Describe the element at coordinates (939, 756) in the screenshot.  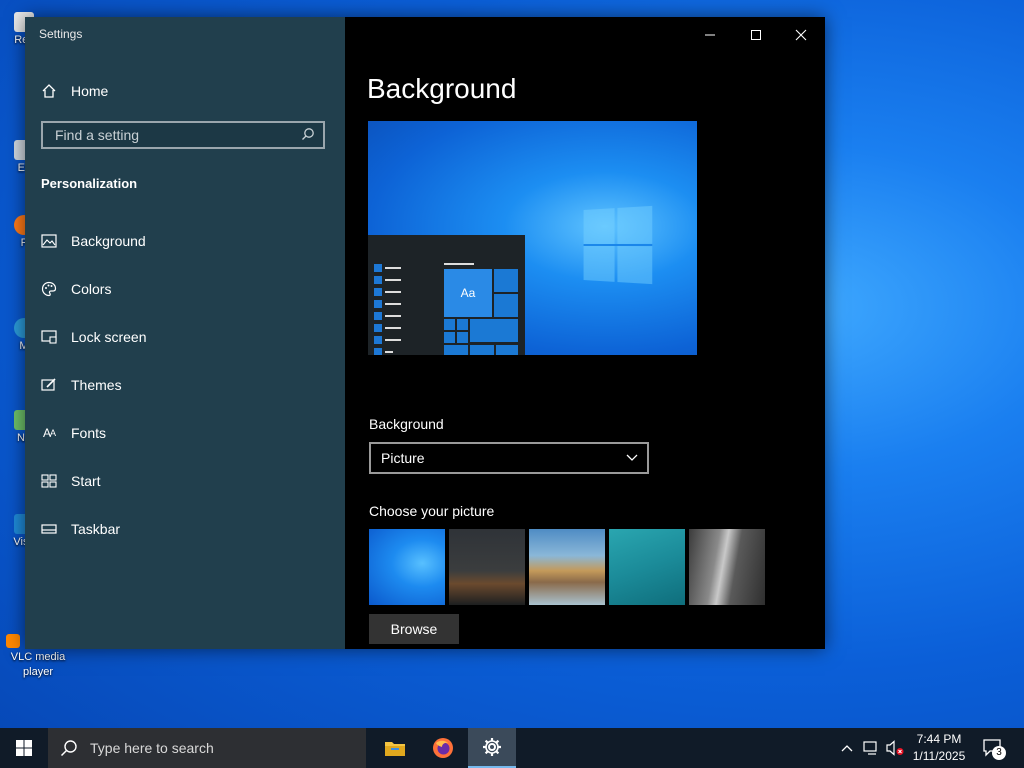
I see `clock-date: 1/11/2025` at that location.